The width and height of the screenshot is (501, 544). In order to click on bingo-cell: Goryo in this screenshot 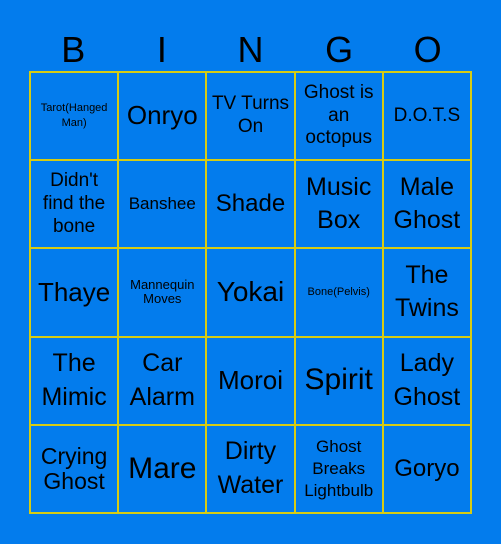, I will do `click(426, 468)`.